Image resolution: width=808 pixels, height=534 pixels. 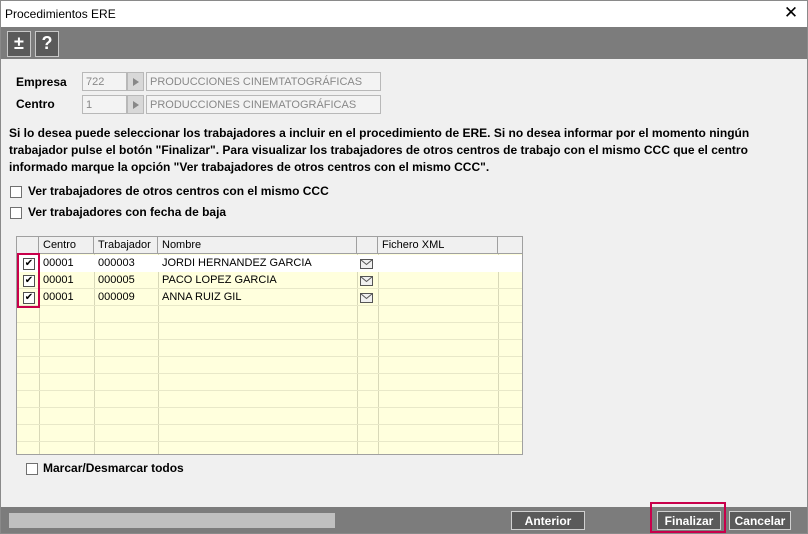 I want to click on table-header: Centro Trabajador Nombre Fichero XML, so click(x=269, y=245).